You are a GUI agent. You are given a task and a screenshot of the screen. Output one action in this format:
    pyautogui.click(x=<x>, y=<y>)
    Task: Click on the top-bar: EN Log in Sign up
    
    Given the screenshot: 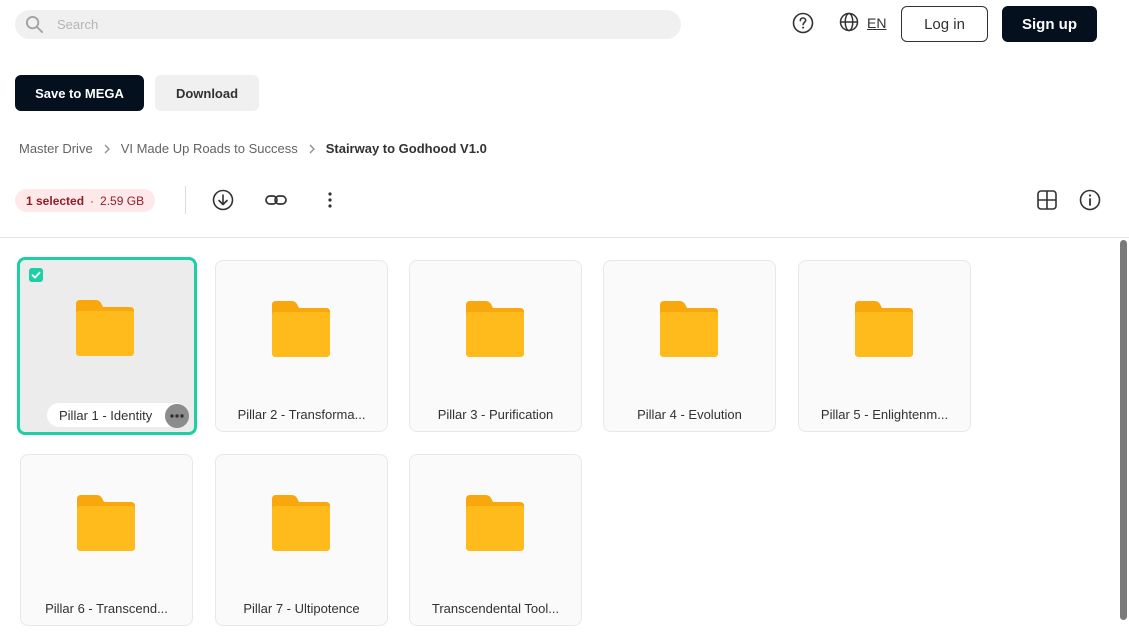 What is the action you would take?
    pyautogui.click(x=564, y=24)
    